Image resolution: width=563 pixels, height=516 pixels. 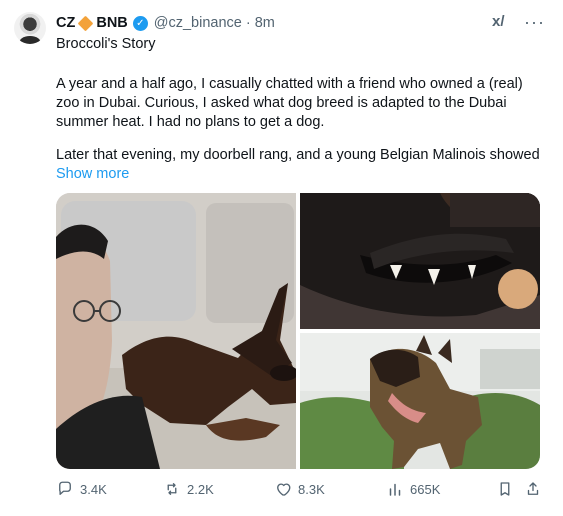 I want to click on reply-button: 3.4K, so click(x=81, y=489).